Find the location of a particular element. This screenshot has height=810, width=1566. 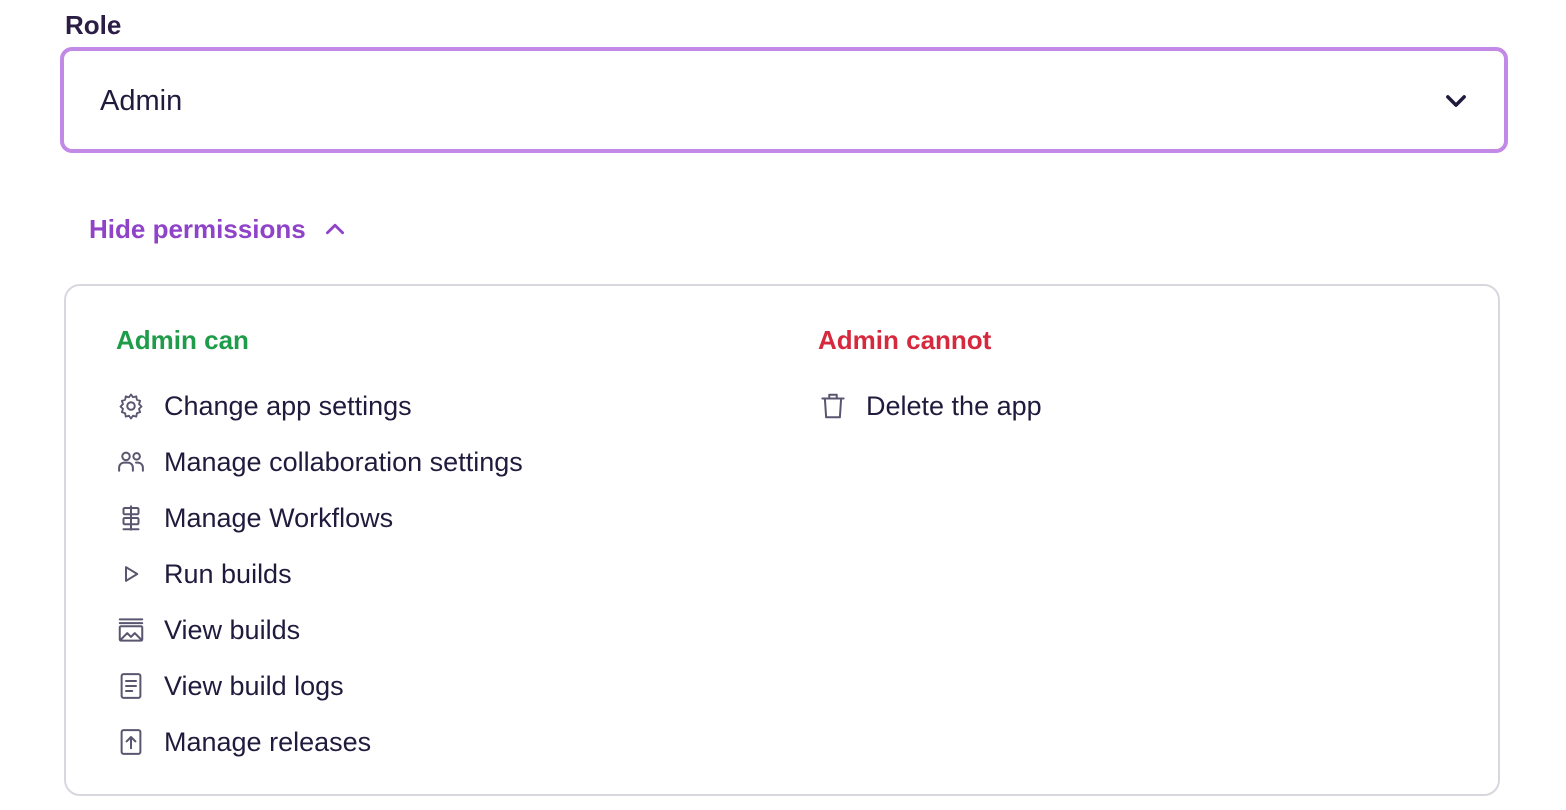

admin-cannot-list: Delete the app is located at coordinates (930, 406).